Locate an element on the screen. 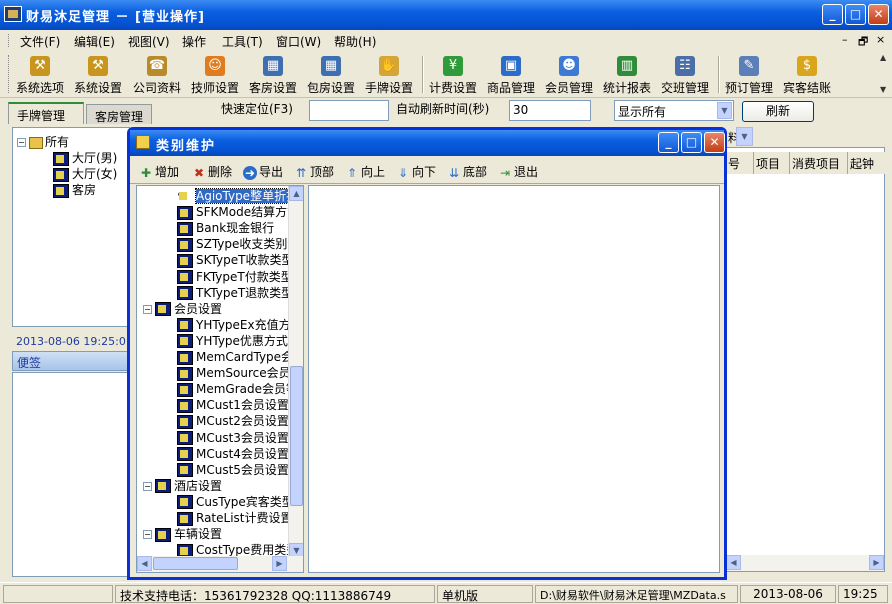  tree-vscroll: ▲ ▼ is located at coordinates (295, 372).